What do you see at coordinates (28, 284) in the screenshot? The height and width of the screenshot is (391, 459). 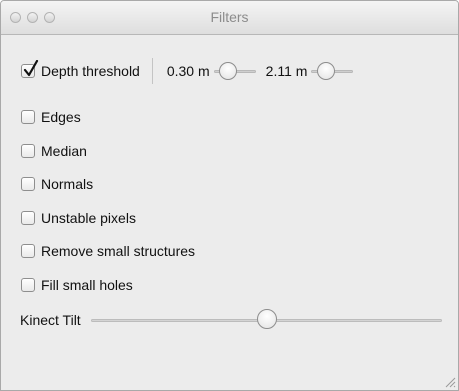 I see `fill-small-holes-checkbox` at bounding box center [28, 284].